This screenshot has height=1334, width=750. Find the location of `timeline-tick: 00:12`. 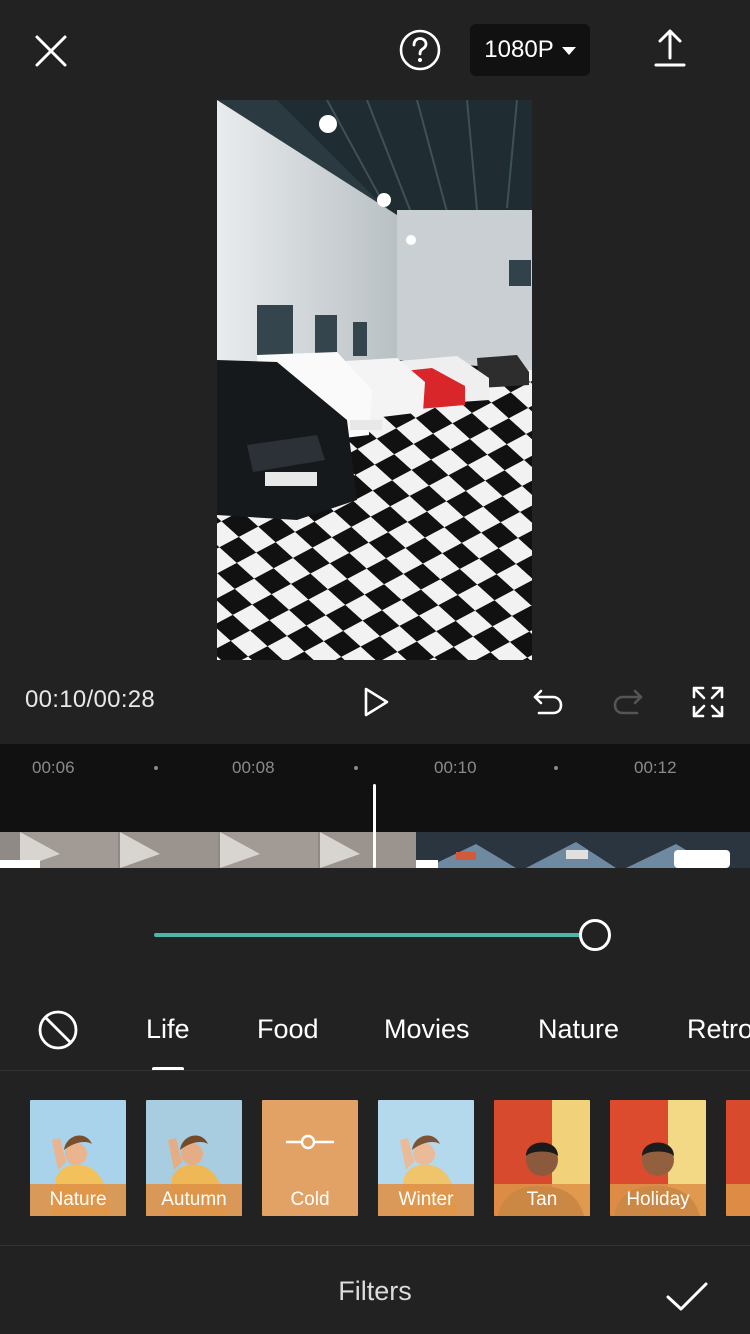

timeline-tick: 00:12 is located at coordinates (655, 767).